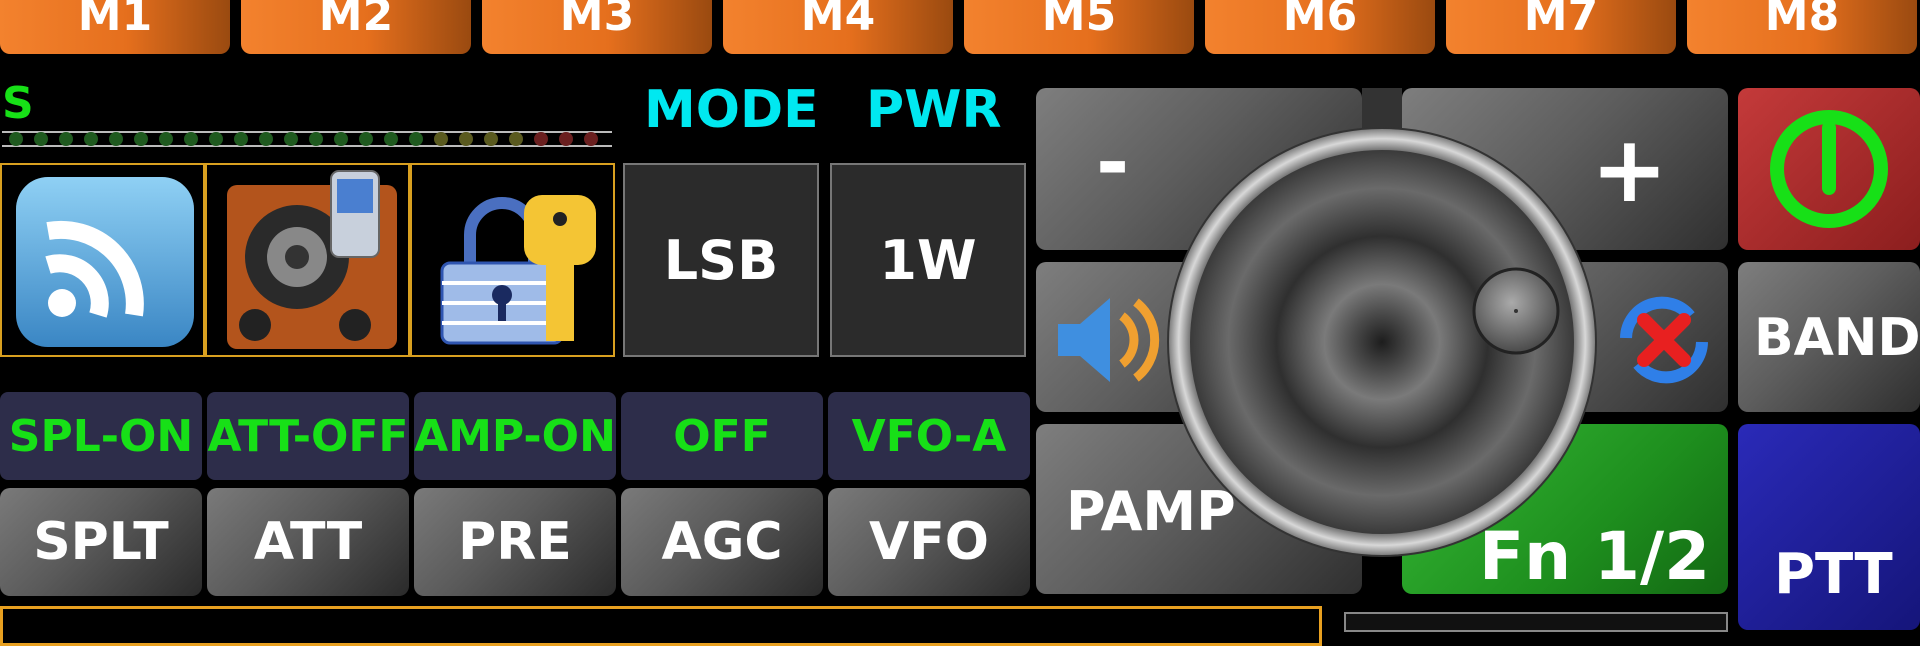 This screenshot has width=1920, height=646. Describe the element at coordinates (1837, 338) in the screenshot. I see `band-label: BAND` at that location.